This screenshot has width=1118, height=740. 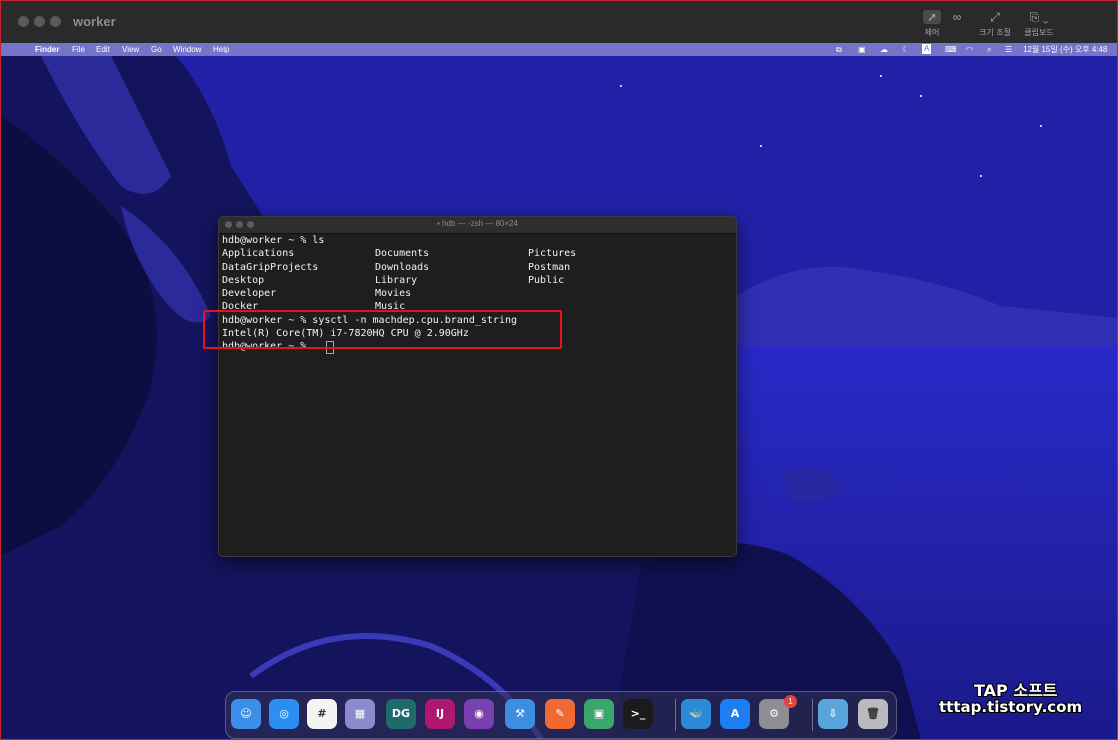 I want to click on terminal-text: Postman, so click(x=549, y=267).